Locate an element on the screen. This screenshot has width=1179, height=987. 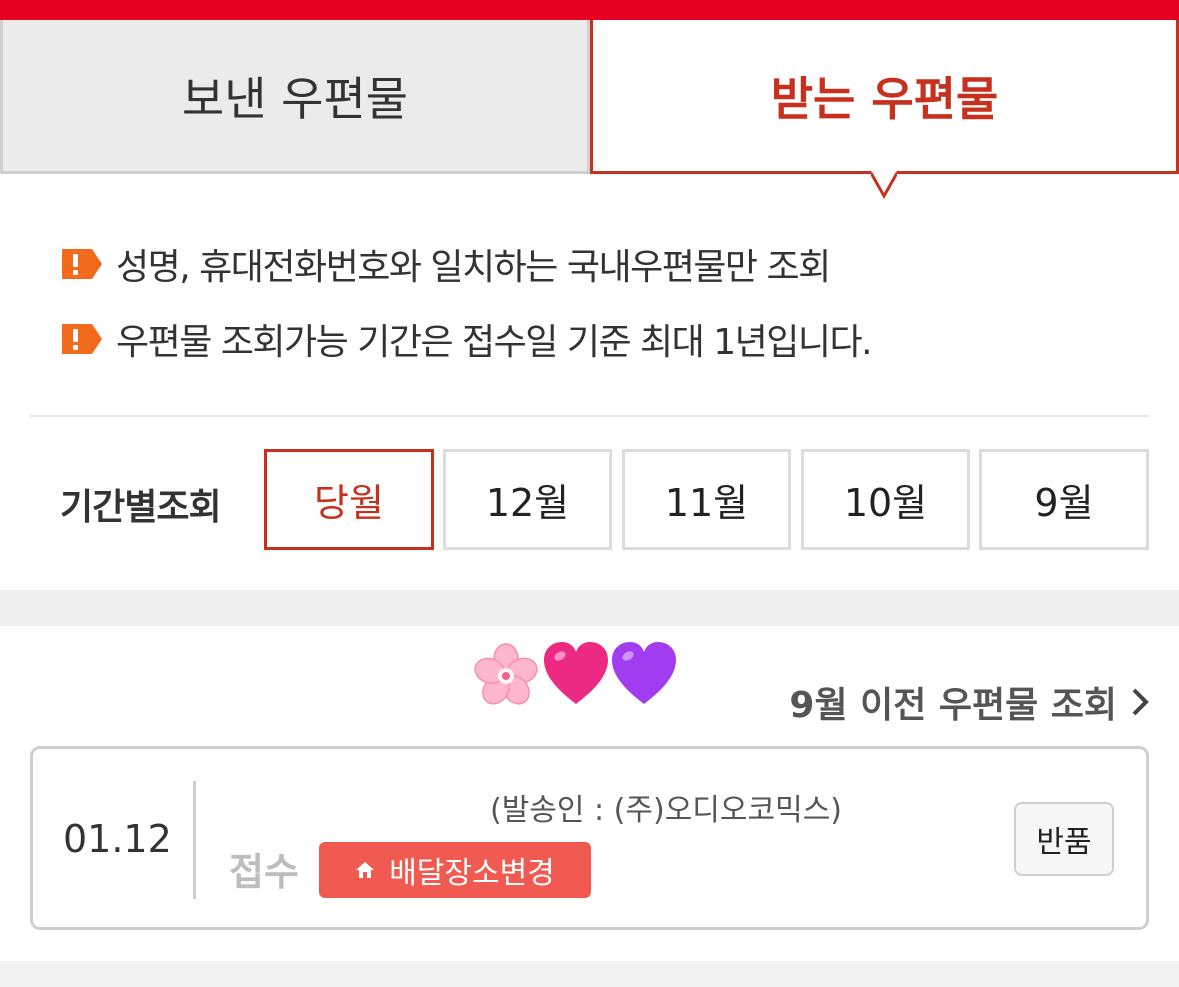
change-delivery-location-label: 배달장소변경 is located at coordinates (472, 873).